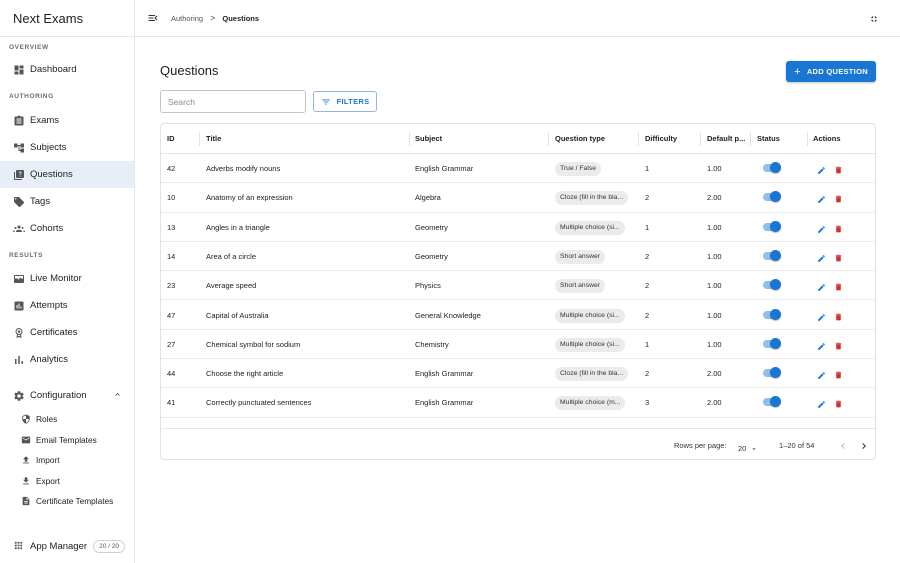 Image resolution: width=900 pixels, height=563 pixels. Describe the element at coordinates (19, 175) in the screenshot. I see `quiz-icon` at that location.